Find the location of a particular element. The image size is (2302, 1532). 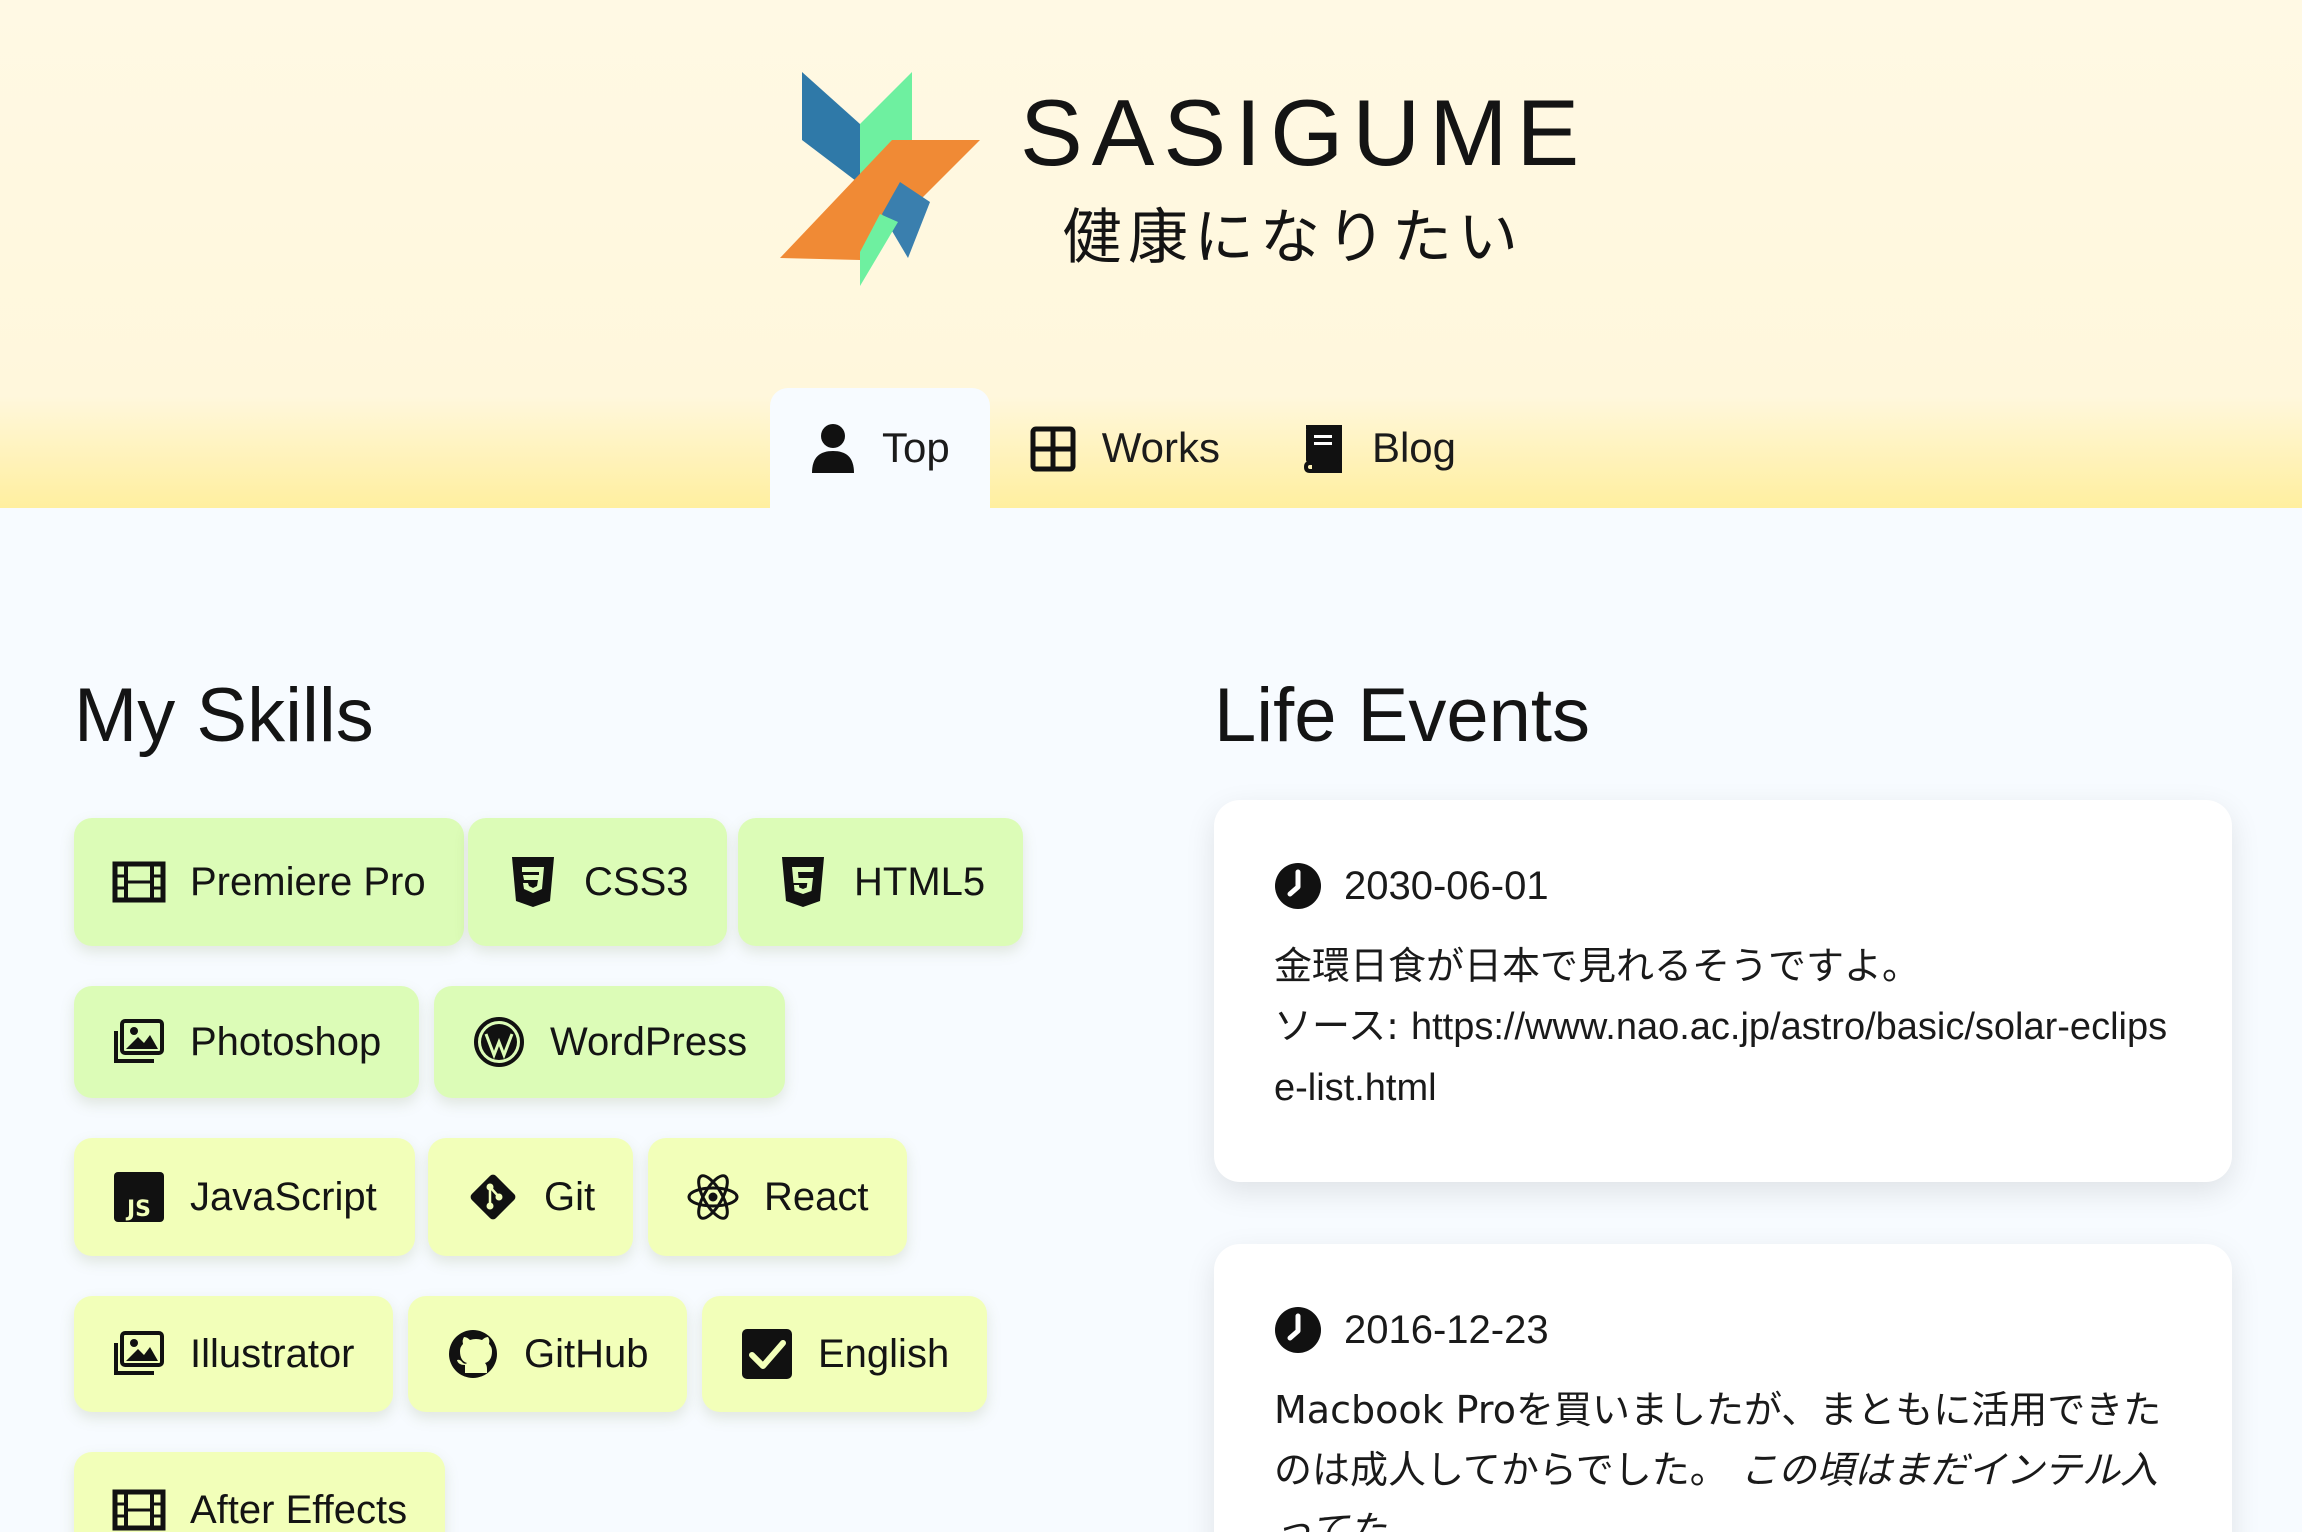

skill-label: CSS3 is located at coordinates (636, 881).